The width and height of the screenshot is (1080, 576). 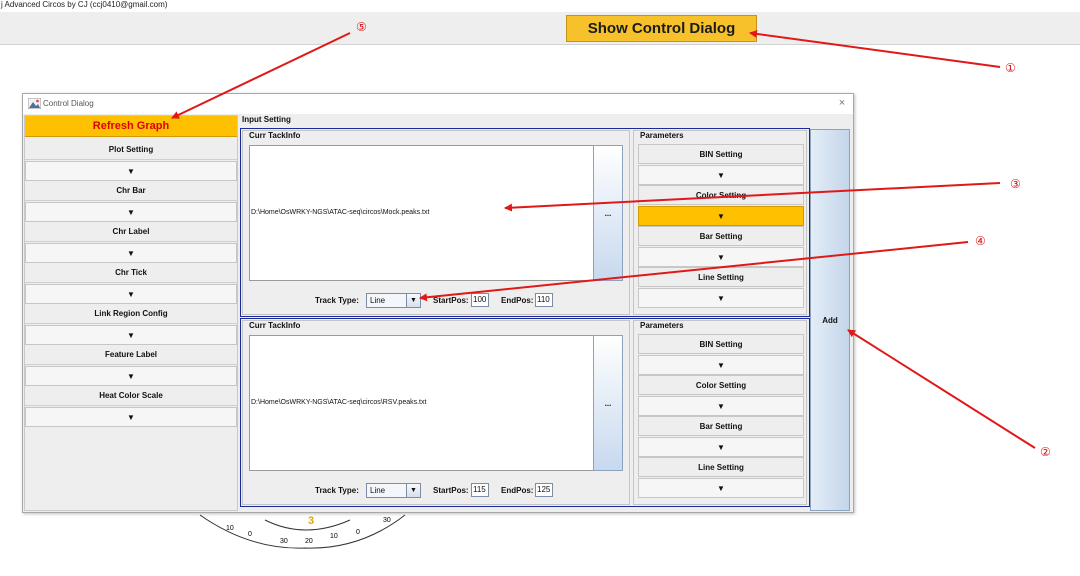 What do you see at coordinates (1015, 184) in the screenshot?
I see `annotation-number-3: ③` at bounding box center [1015, 184].